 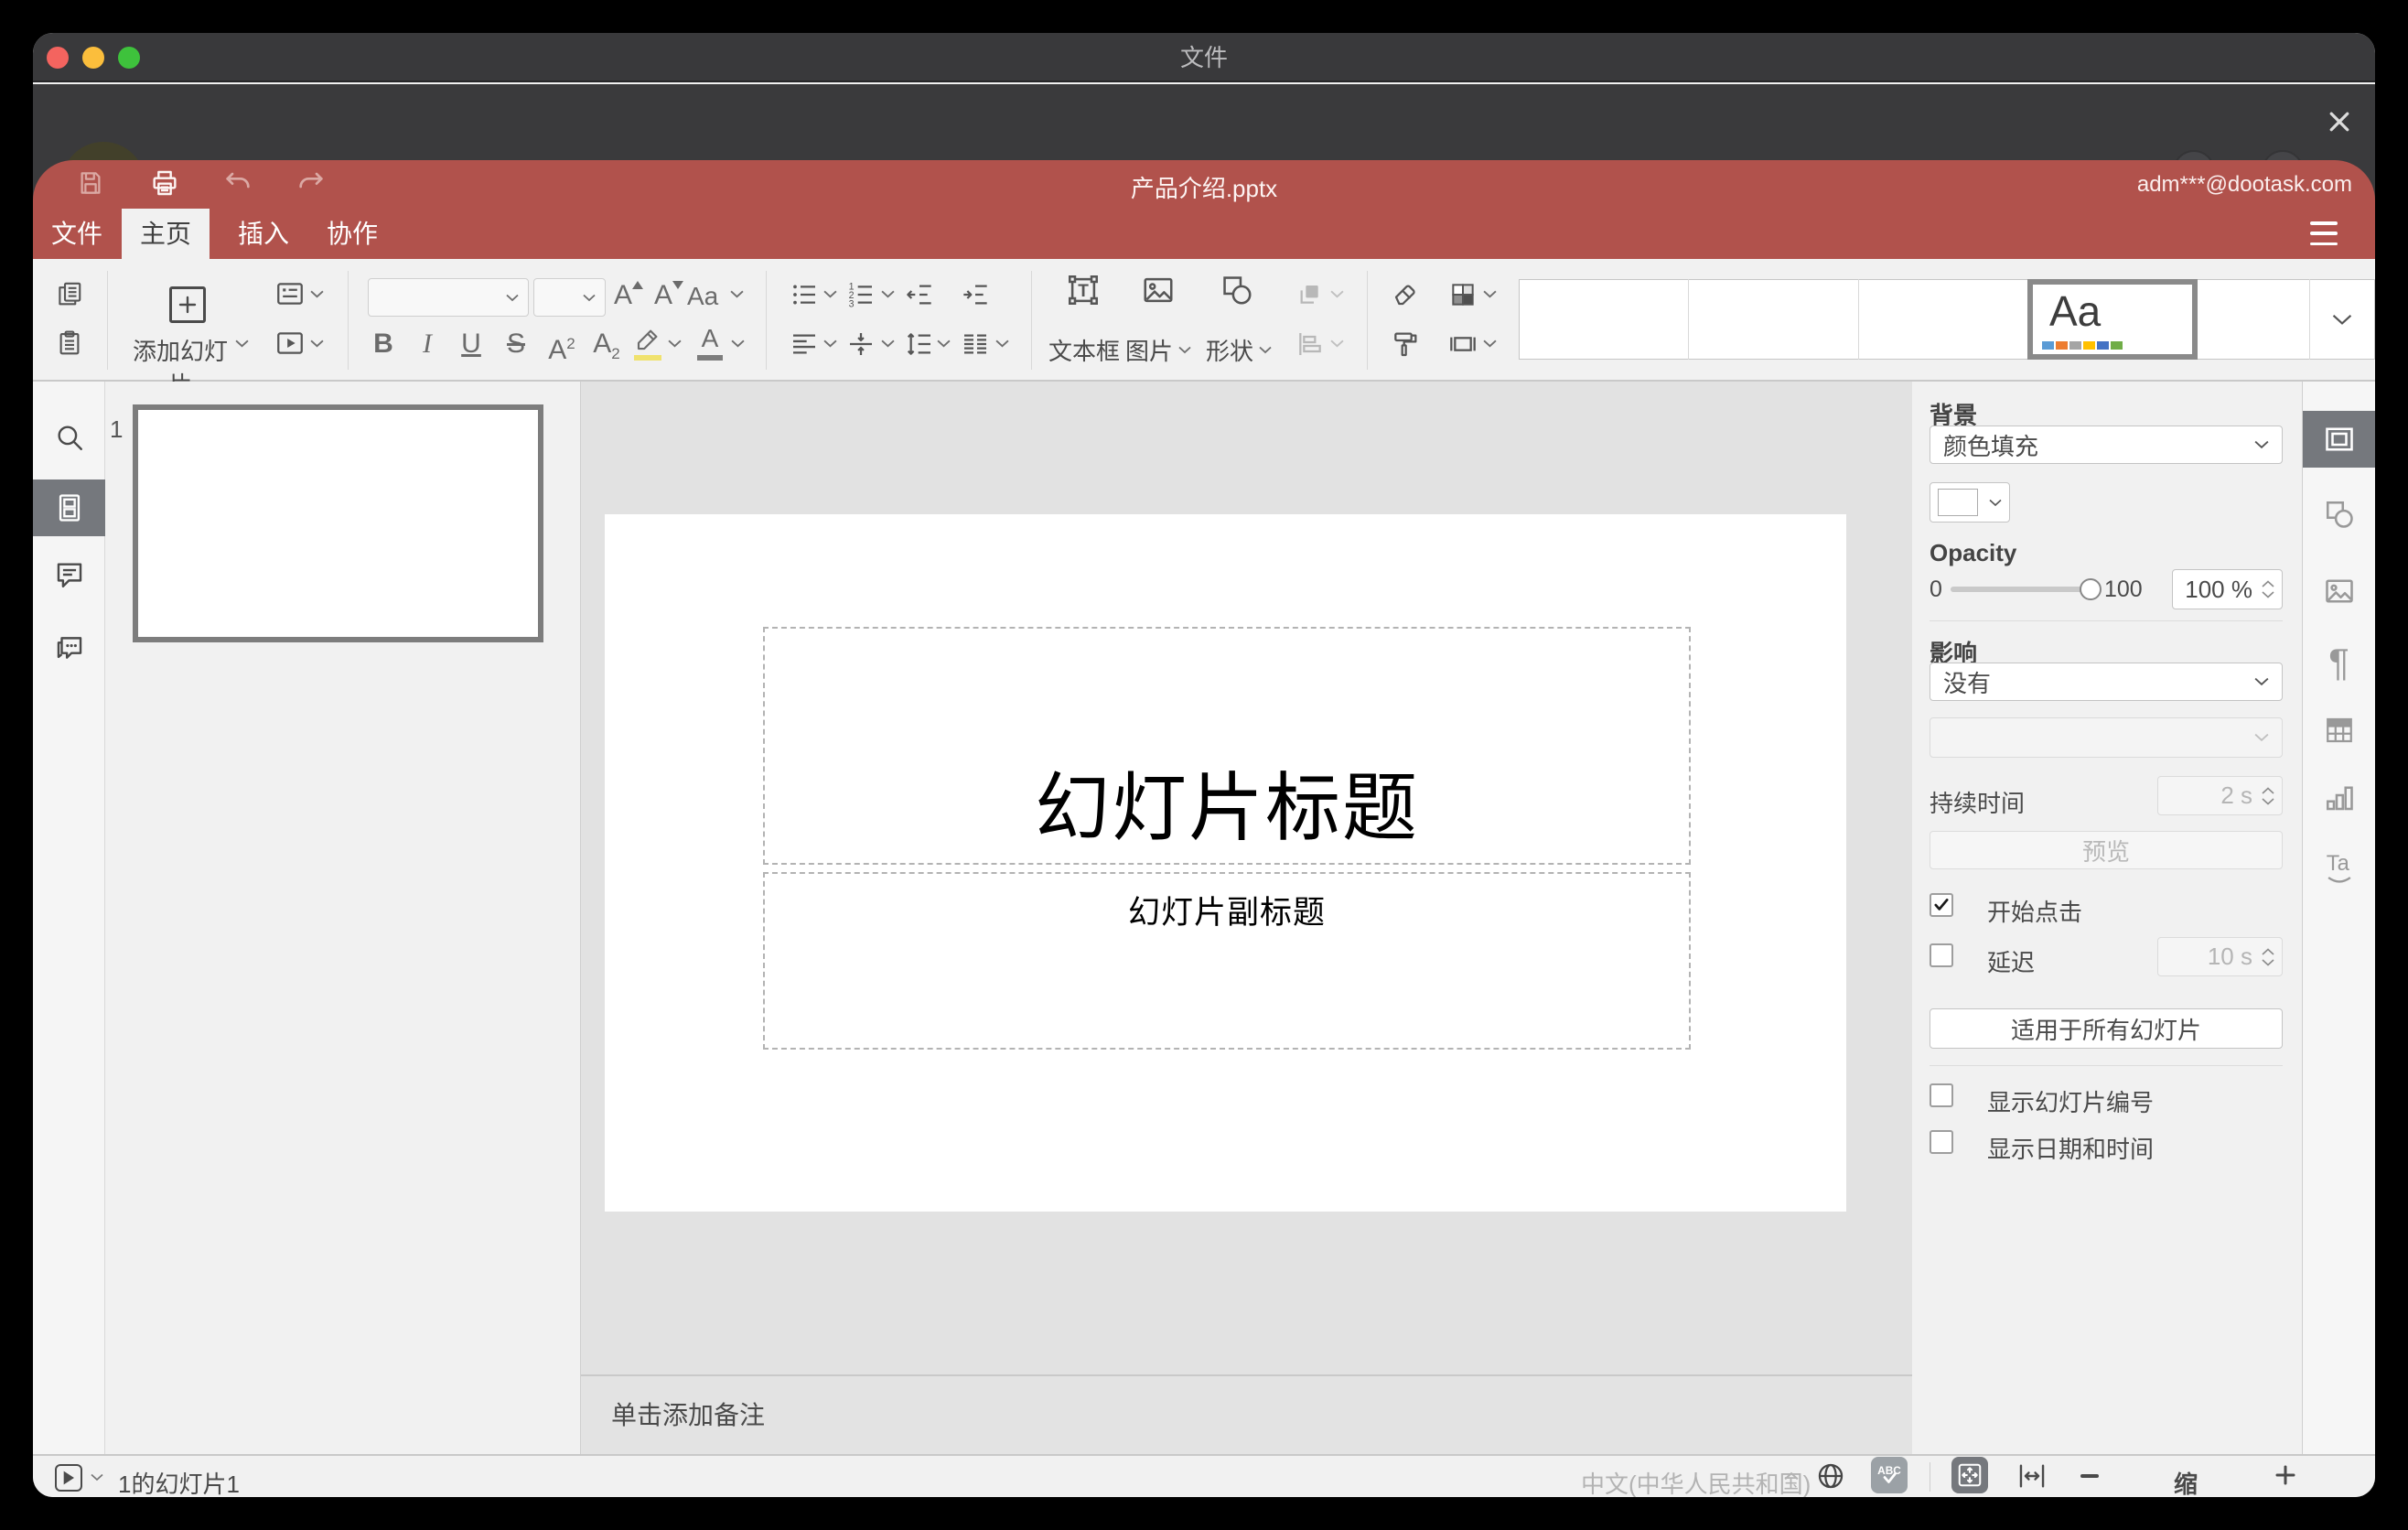 What do you see at coordinates (629, 295) in the screenshot?
I see `increase-font-button: A` at bounding box center [629, 295].